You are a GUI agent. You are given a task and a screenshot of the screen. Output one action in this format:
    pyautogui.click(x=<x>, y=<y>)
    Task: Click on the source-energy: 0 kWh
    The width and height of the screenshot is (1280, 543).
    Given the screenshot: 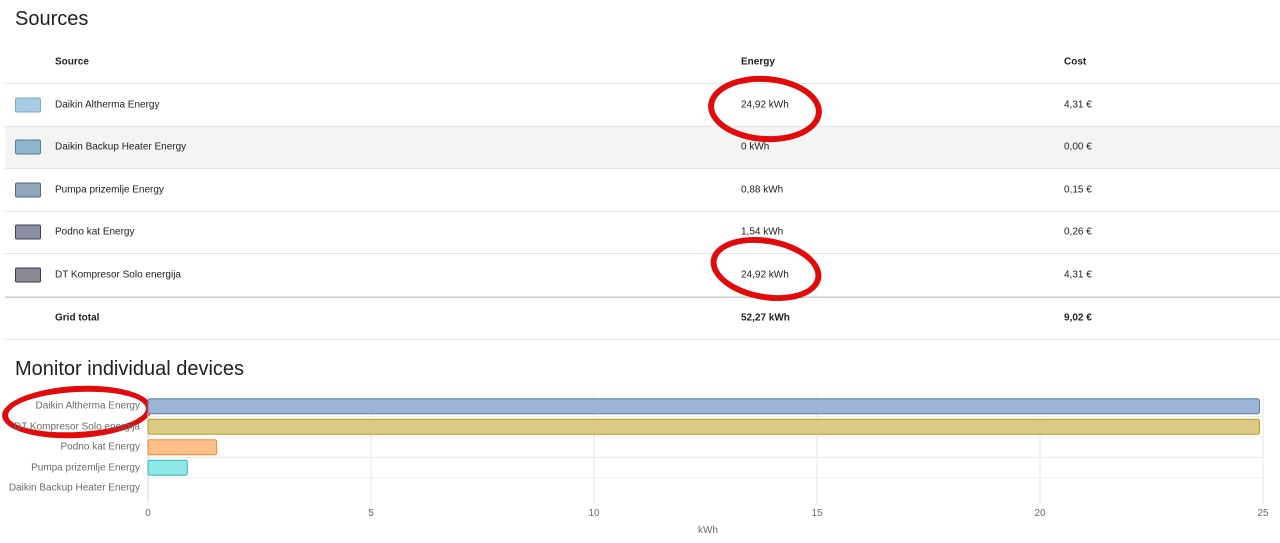 What is the action you would take?
    pyautogui.click(x=755, y=147)
    